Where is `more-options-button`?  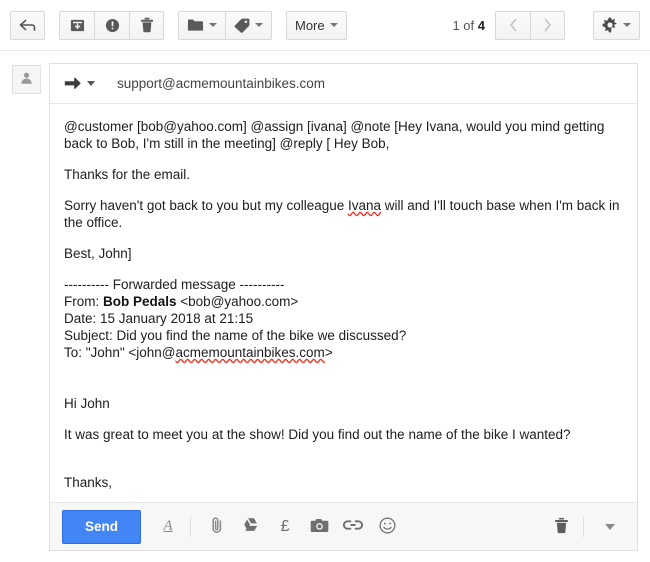 more-options-button is located at coordinates (610, 527).